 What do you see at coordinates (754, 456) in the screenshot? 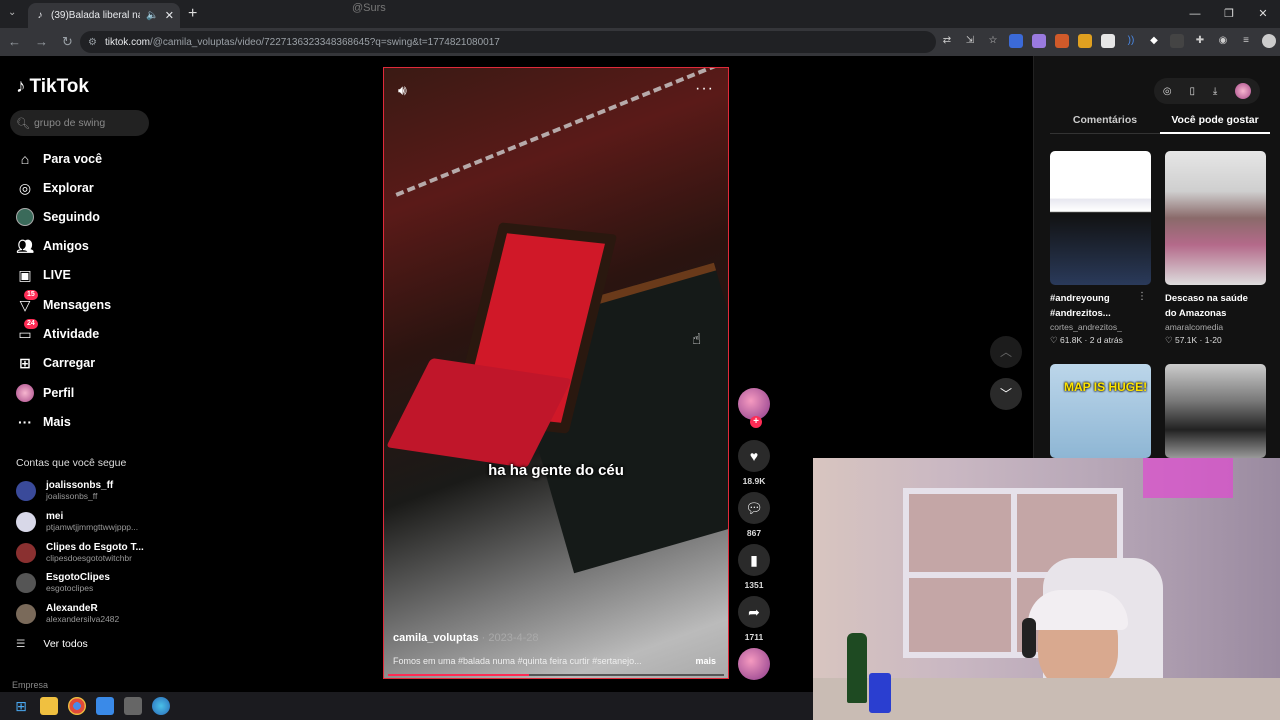
I see `like-button: ♥` at bounding box center [754, 456].